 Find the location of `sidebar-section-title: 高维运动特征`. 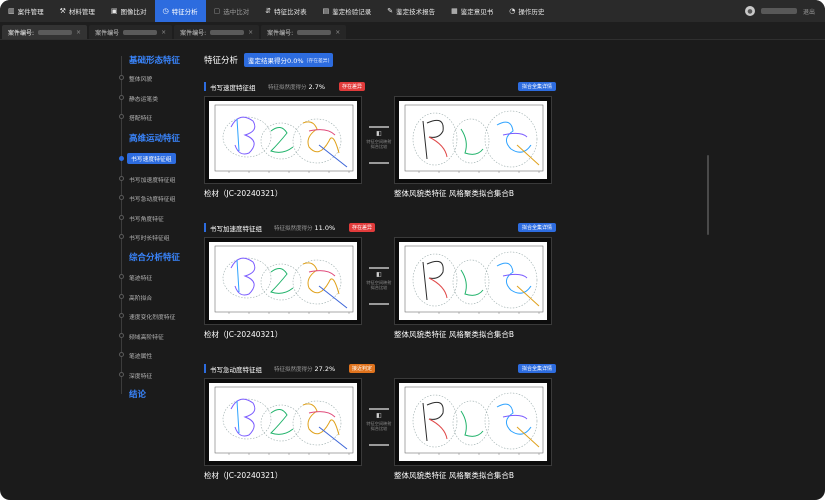

sidebar-section-title: 高维运动特征 is located at coordinates (154, 138).